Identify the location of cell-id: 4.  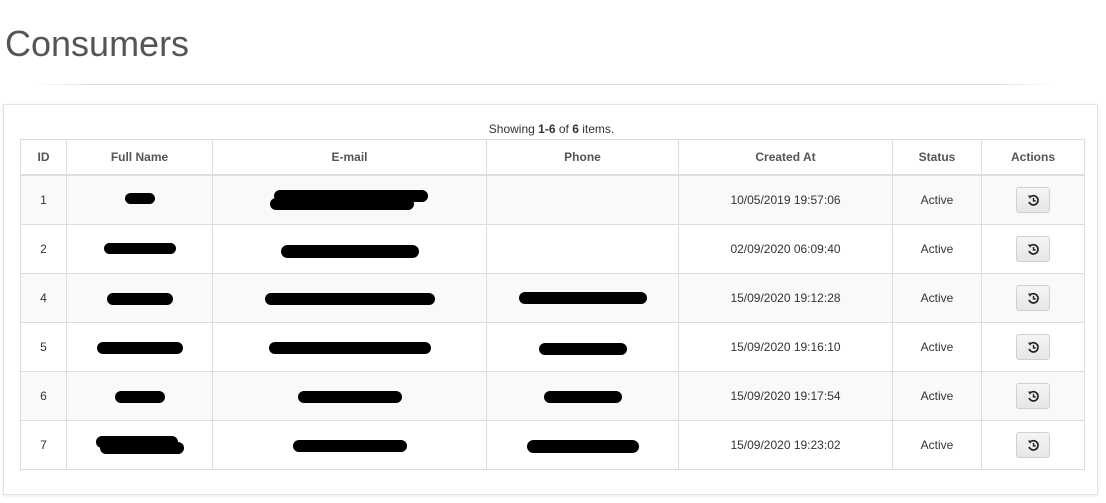
(43, 298).